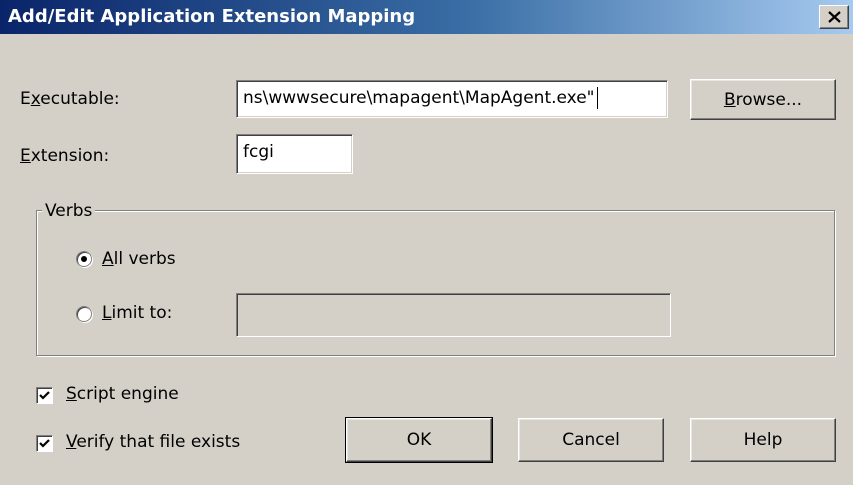  I want to click on title-bar: Add/Edit Application Extension Mapping, so click(426, 17).